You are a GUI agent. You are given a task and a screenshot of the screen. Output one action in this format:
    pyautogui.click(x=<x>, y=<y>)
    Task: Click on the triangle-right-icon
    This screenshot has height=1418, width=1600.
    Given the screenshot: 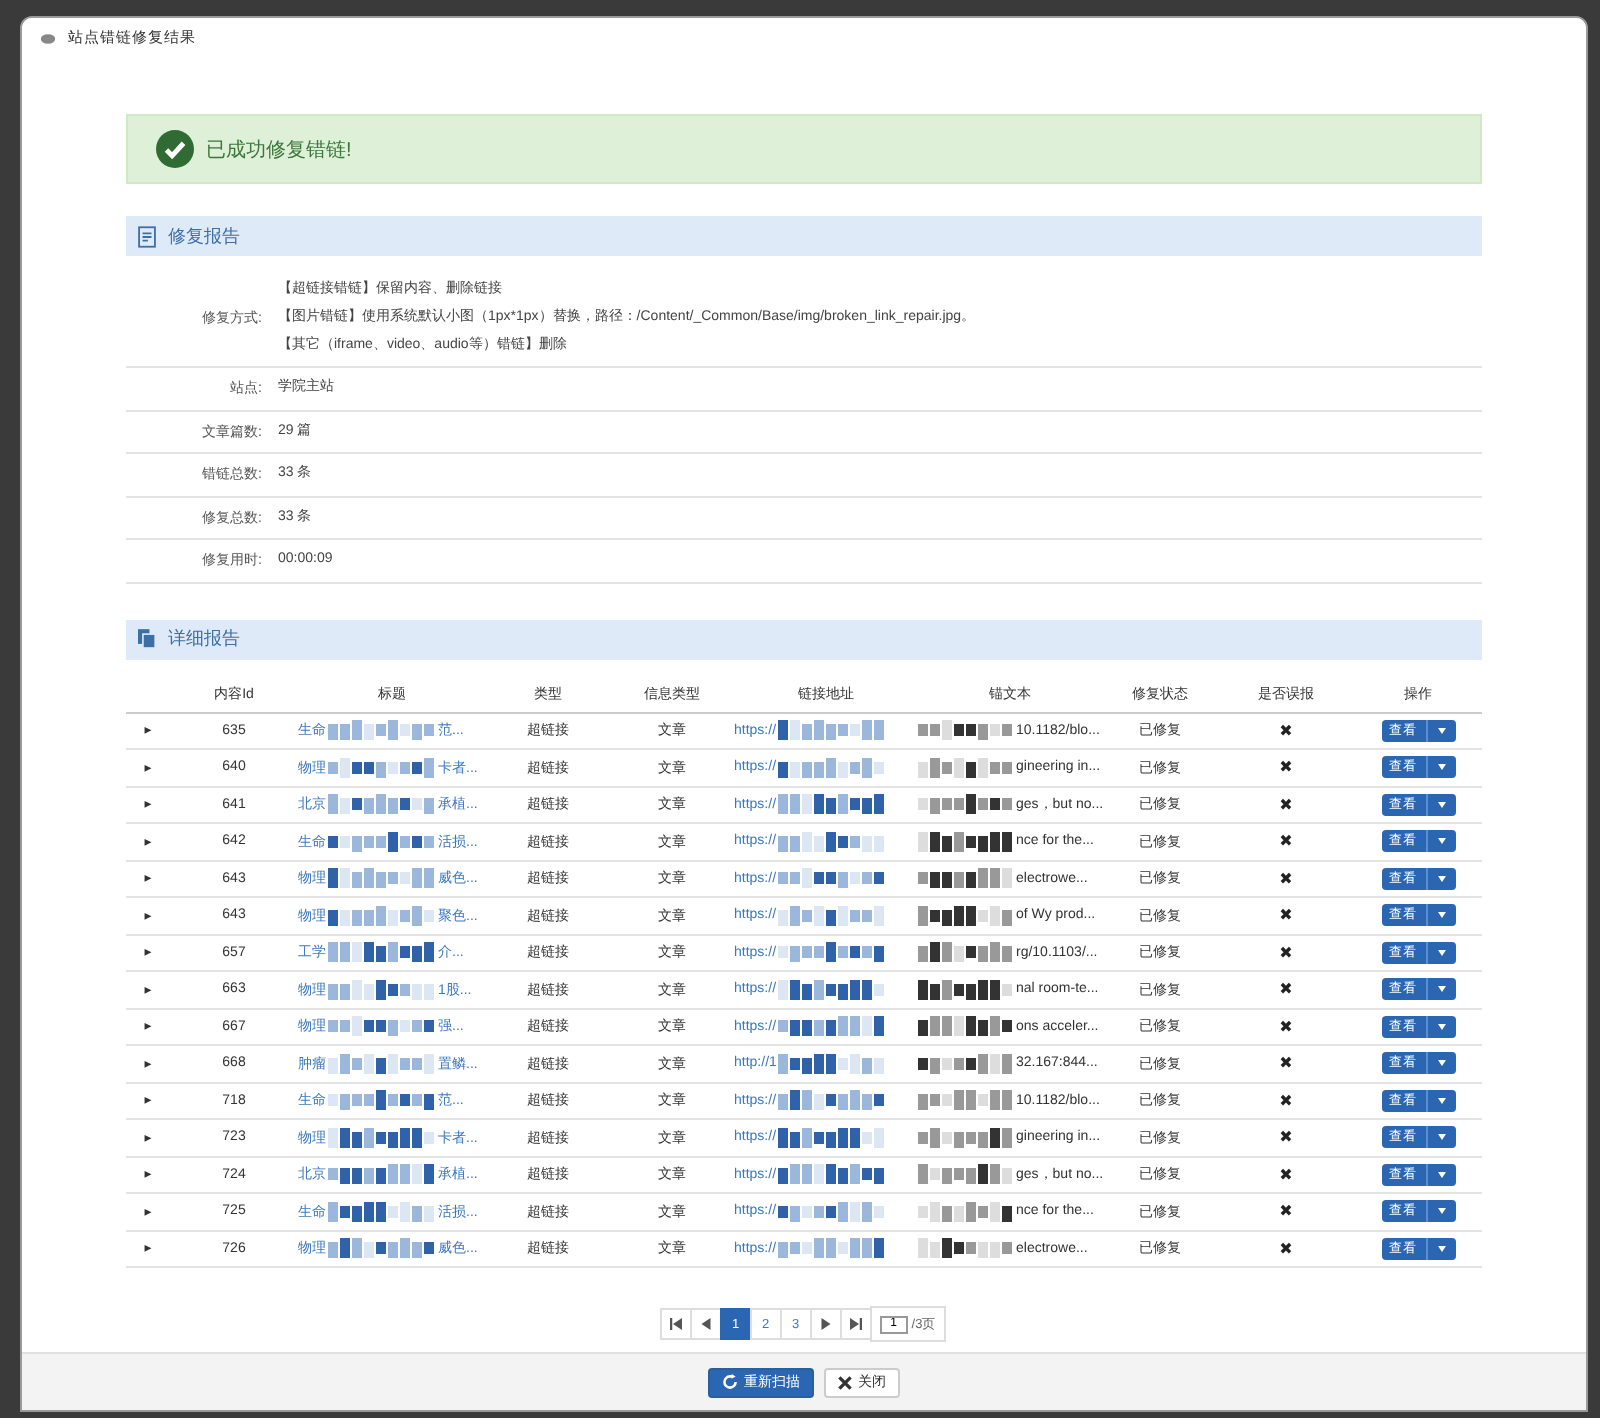 What is the action you would take?
    pyautogui.click(x=825, y=1324)
    